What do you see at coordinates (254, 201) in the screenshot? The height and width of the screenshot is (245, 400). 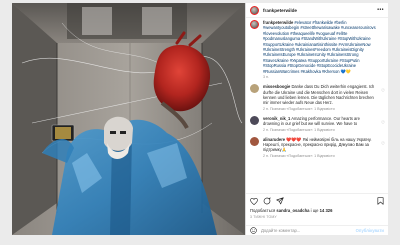 I see `like-icon` at bounding box center [254, 201].